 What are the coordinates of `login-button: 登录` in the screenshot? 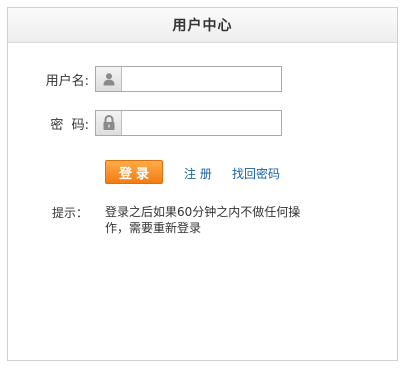 It's located at (134, 172).